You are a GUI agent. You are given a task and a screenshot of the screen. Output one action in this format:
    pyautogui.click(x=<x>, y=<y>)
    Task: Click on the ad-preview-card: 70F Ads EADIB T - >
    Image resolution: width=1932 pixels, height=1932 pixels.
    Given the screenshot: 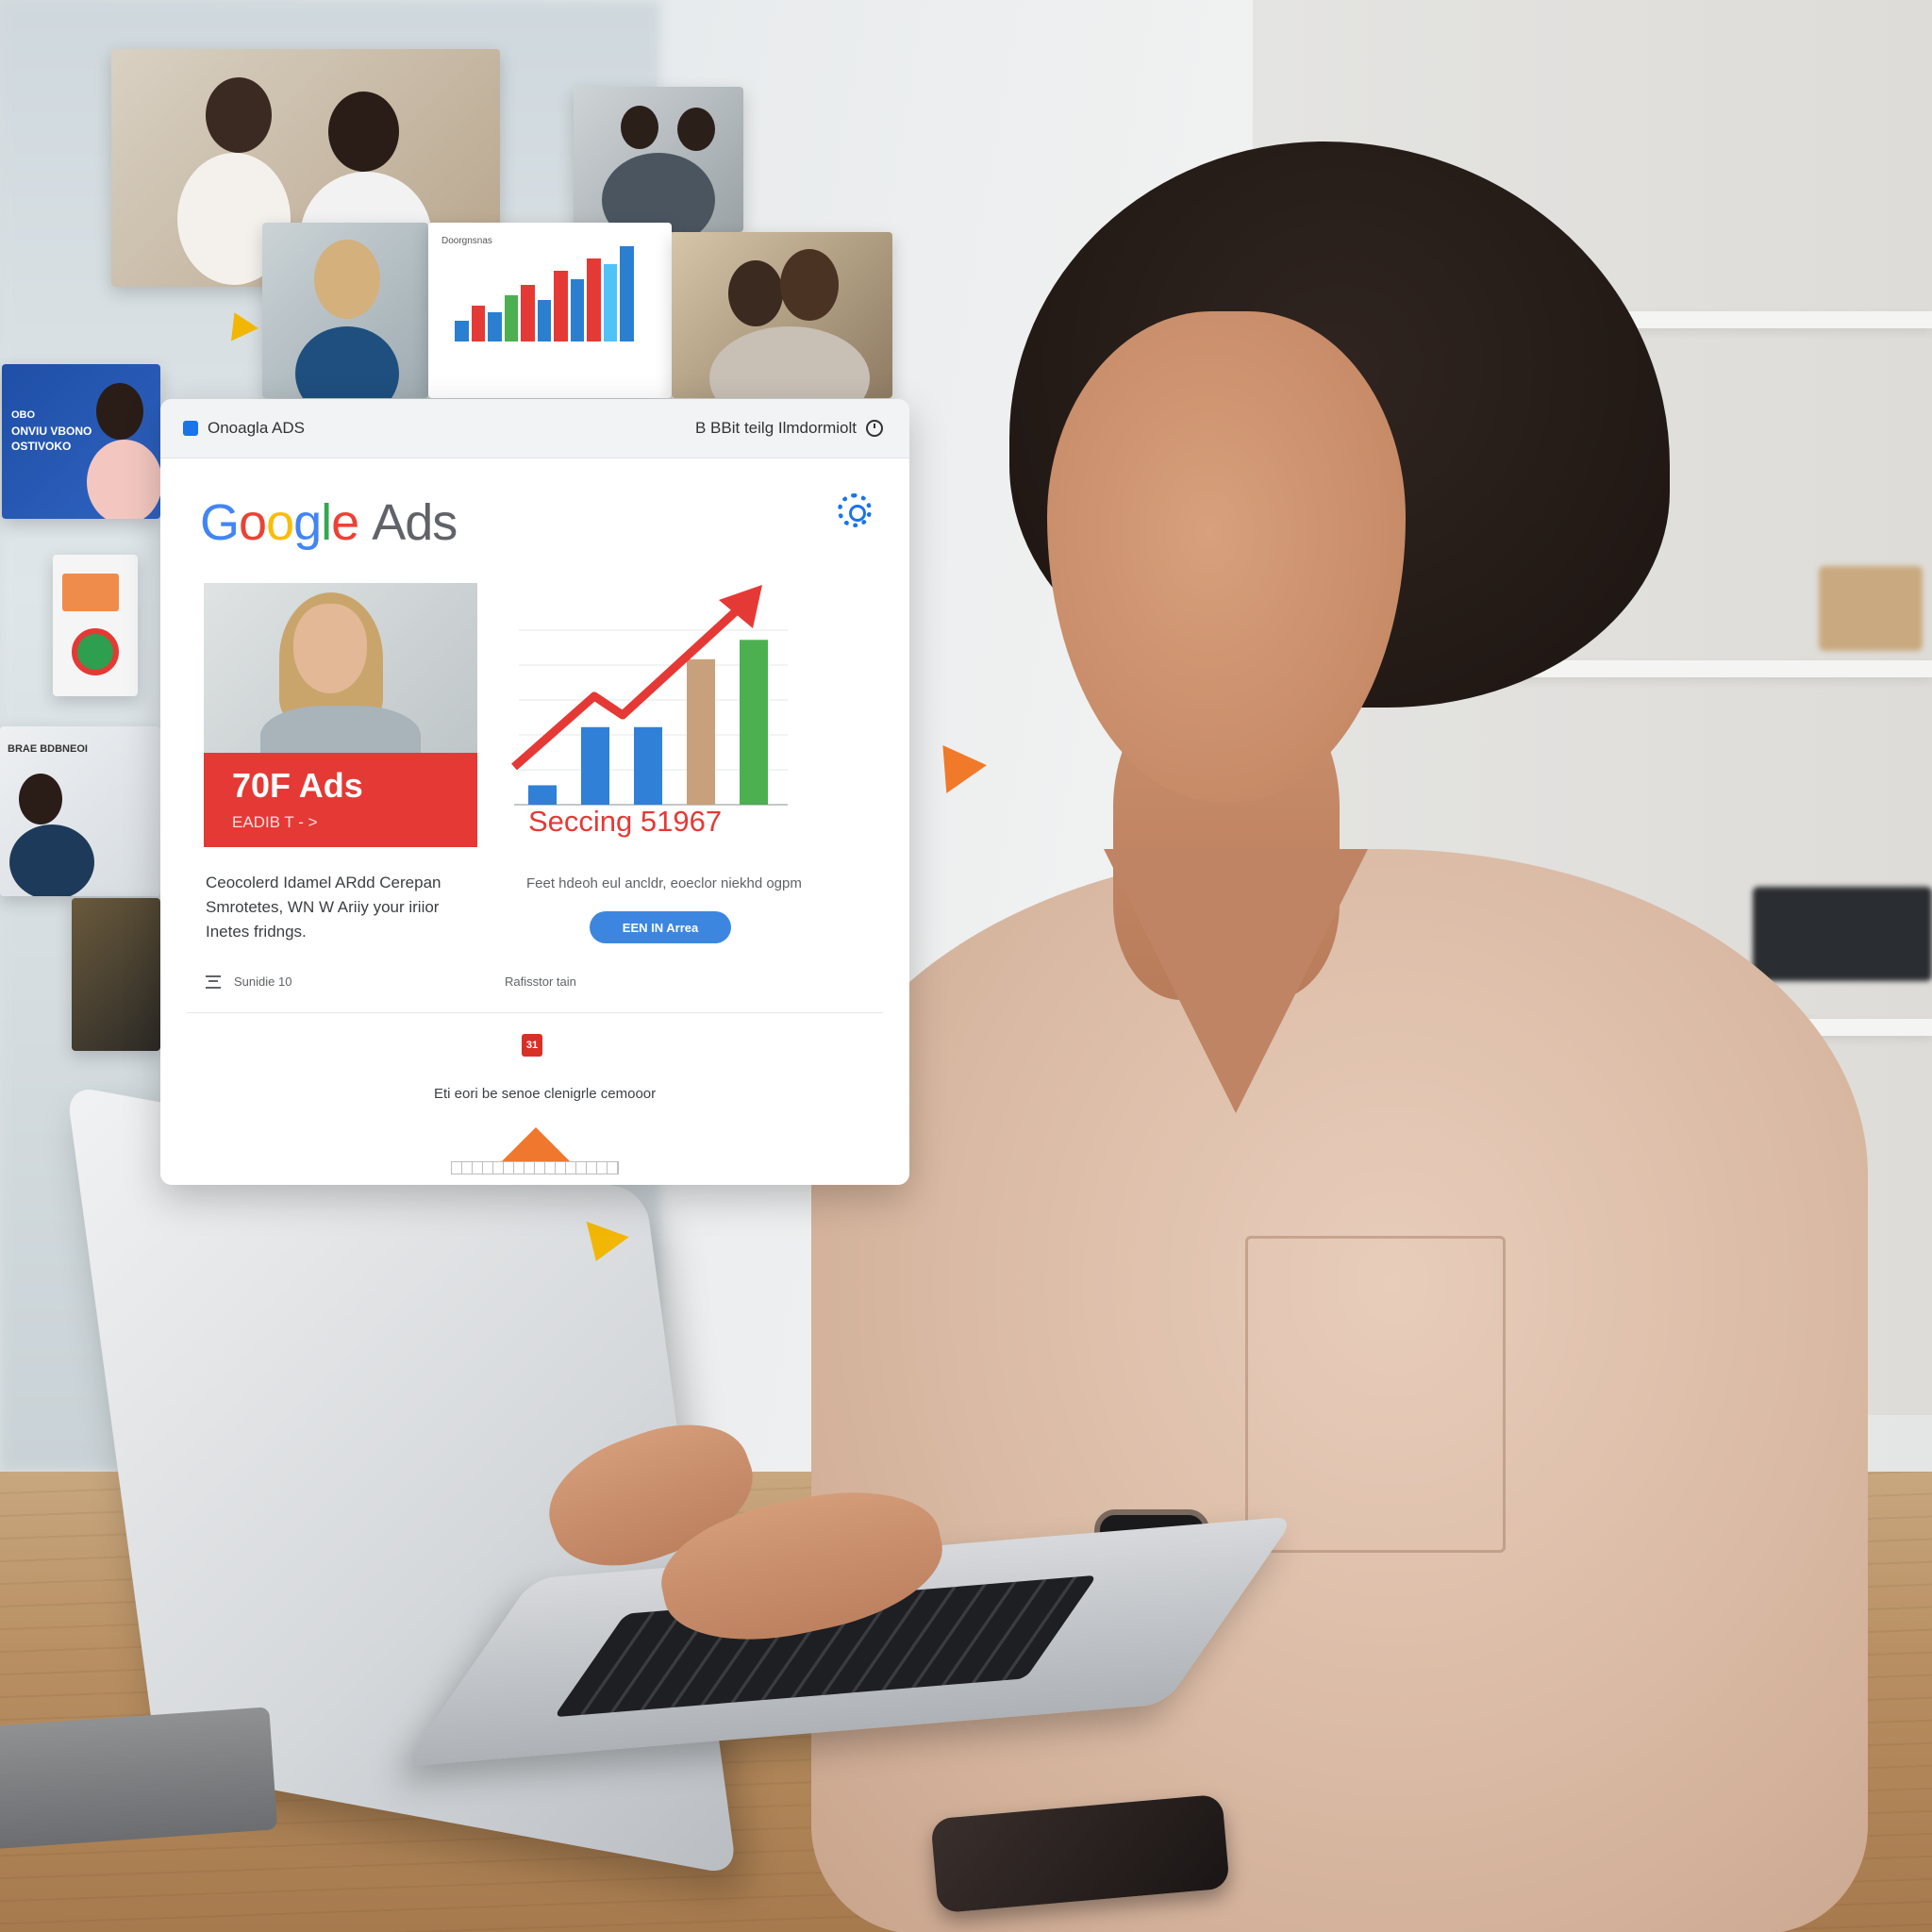 What is the action you would take?
    pyautogui.click(x=340, y=715)
    